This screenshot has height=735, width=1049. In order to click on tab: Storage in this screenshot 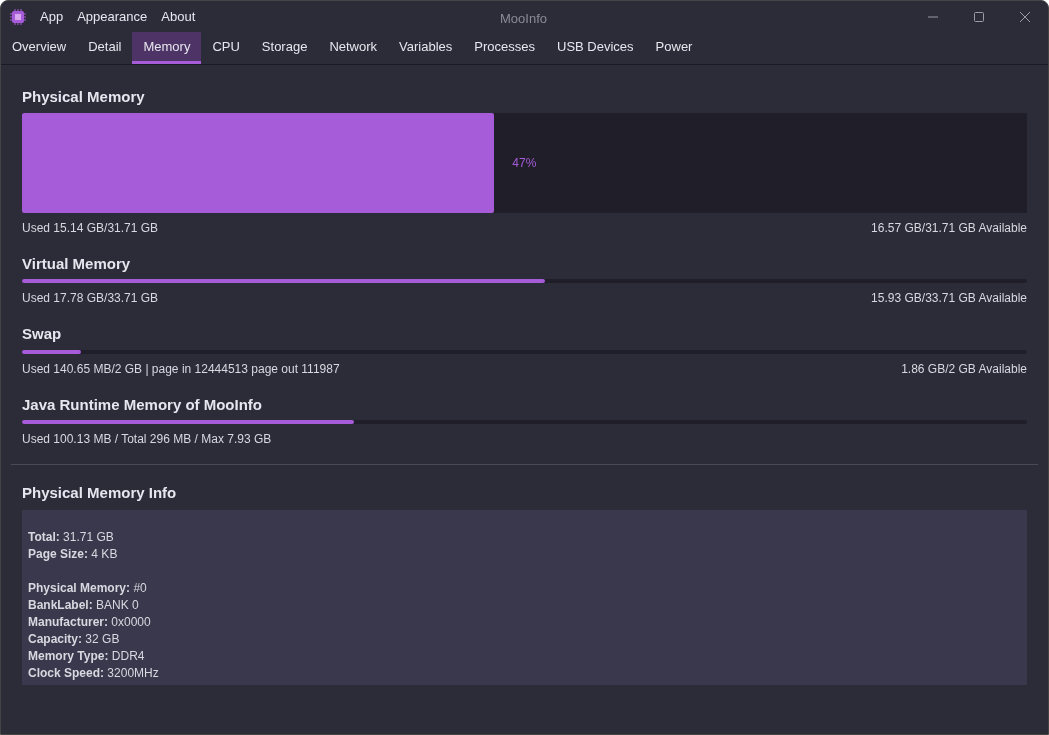, I will do `click(284, 48)`.